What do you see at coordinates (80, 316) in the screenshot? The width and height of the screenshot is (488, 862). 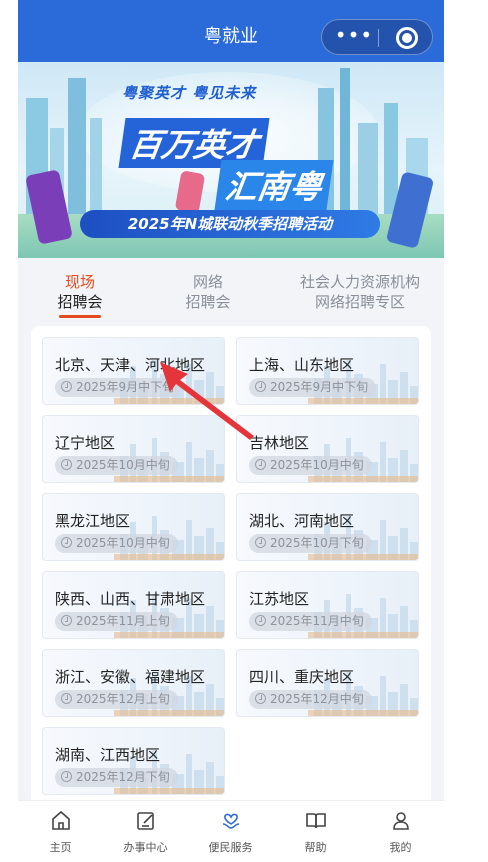 I see `active-tab-indicator` at bounding box center [80, 316].